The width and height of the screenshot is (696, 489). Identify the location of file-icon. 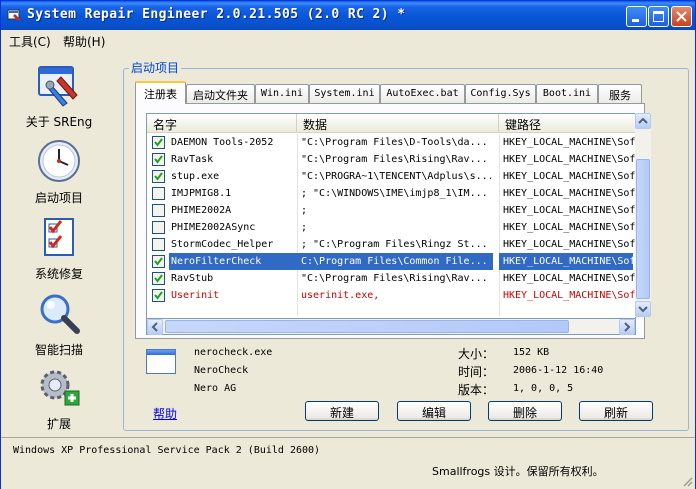
(161, 361).